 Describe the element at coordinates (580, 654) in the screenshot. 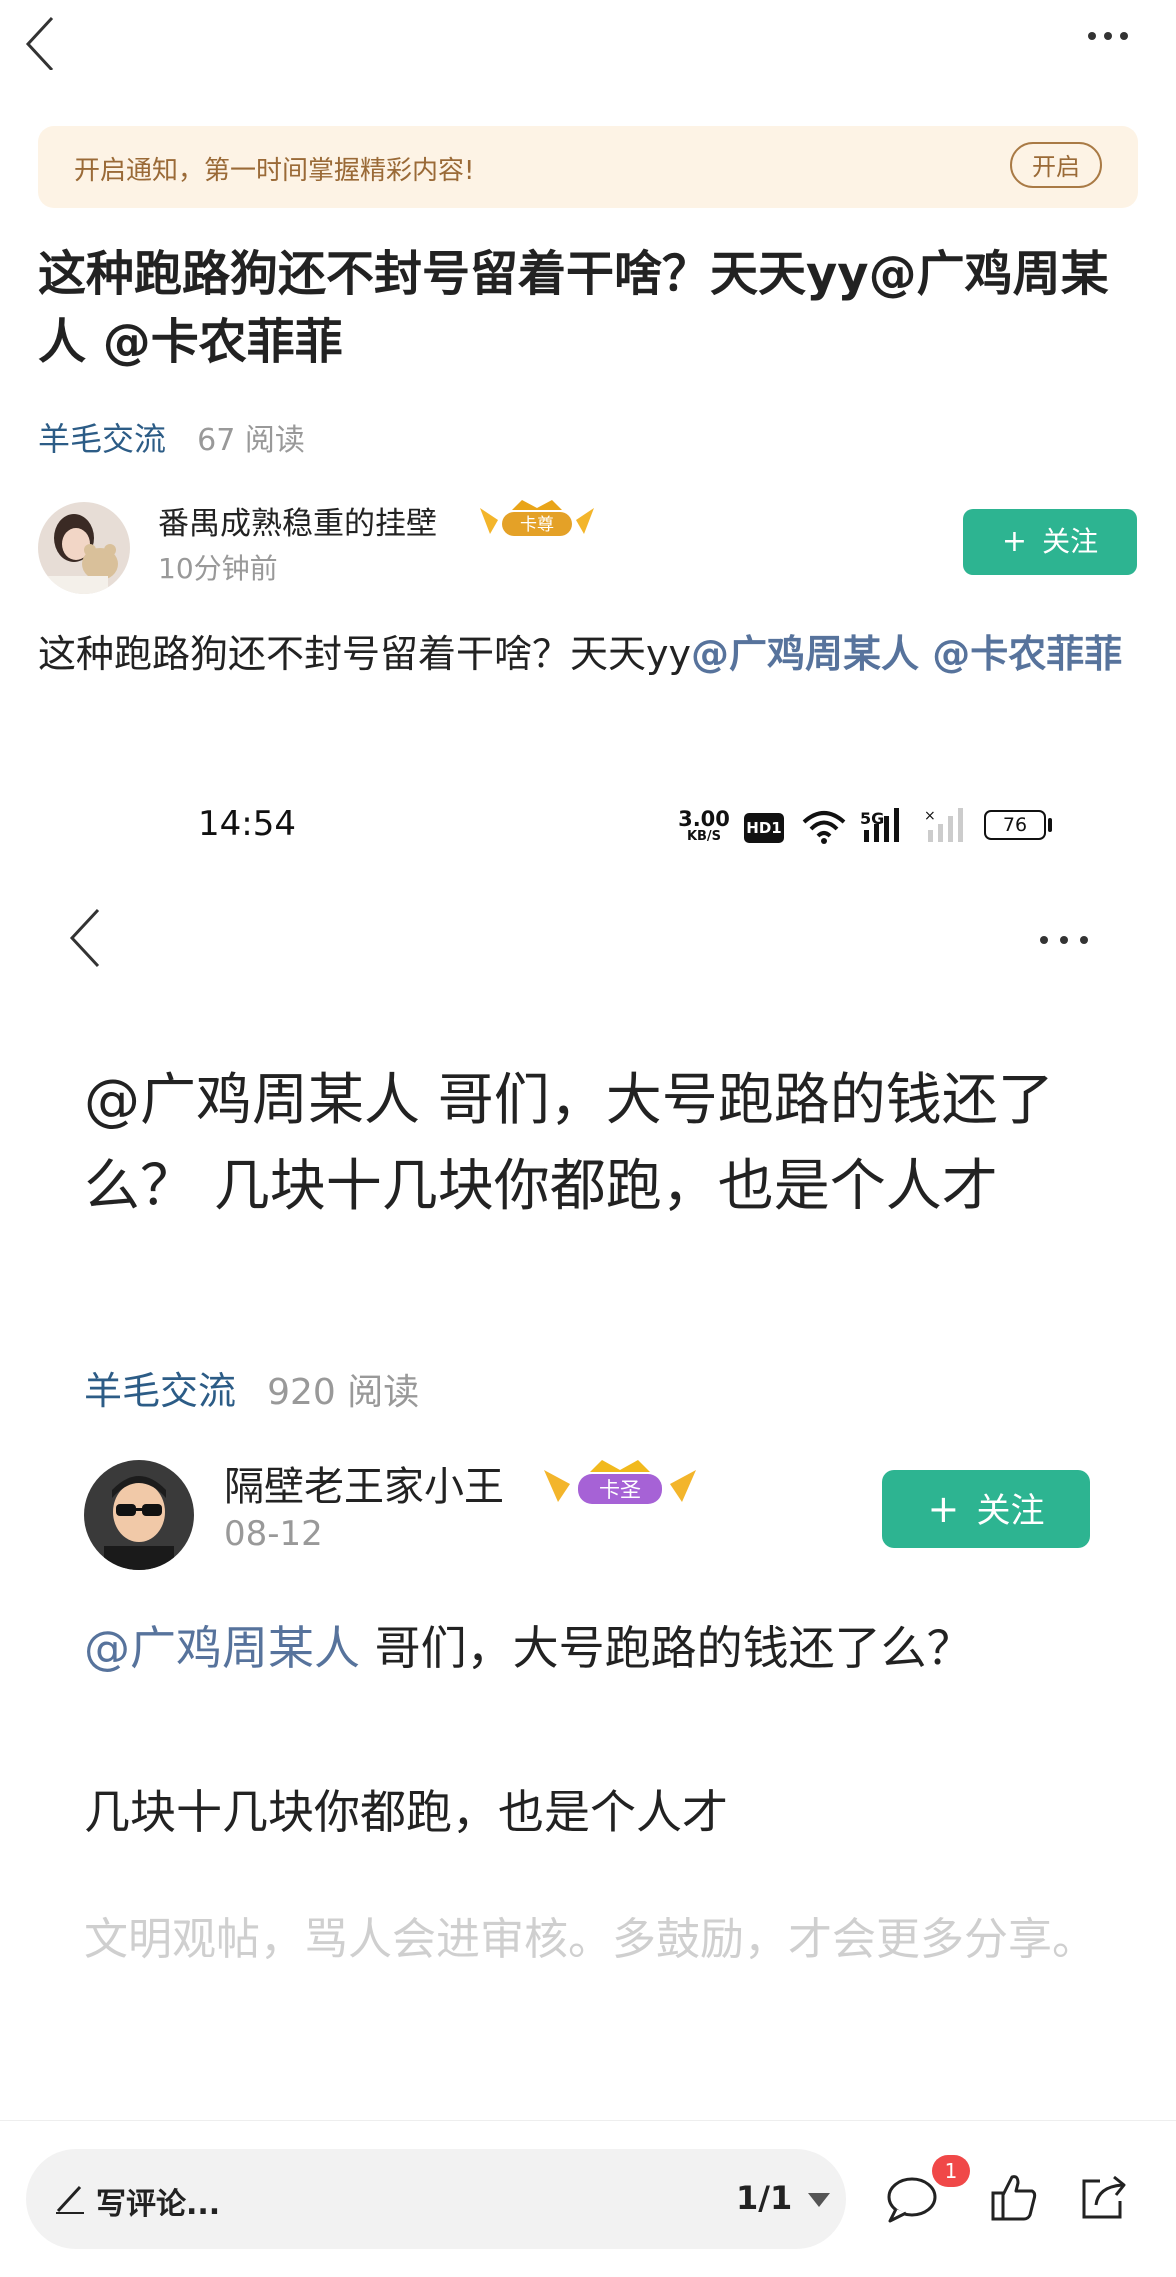

I see `post-body: 这种跑路狗还不封号留着干啥？天天yy@广鸡周某人 @卡农菲菲` at that location.